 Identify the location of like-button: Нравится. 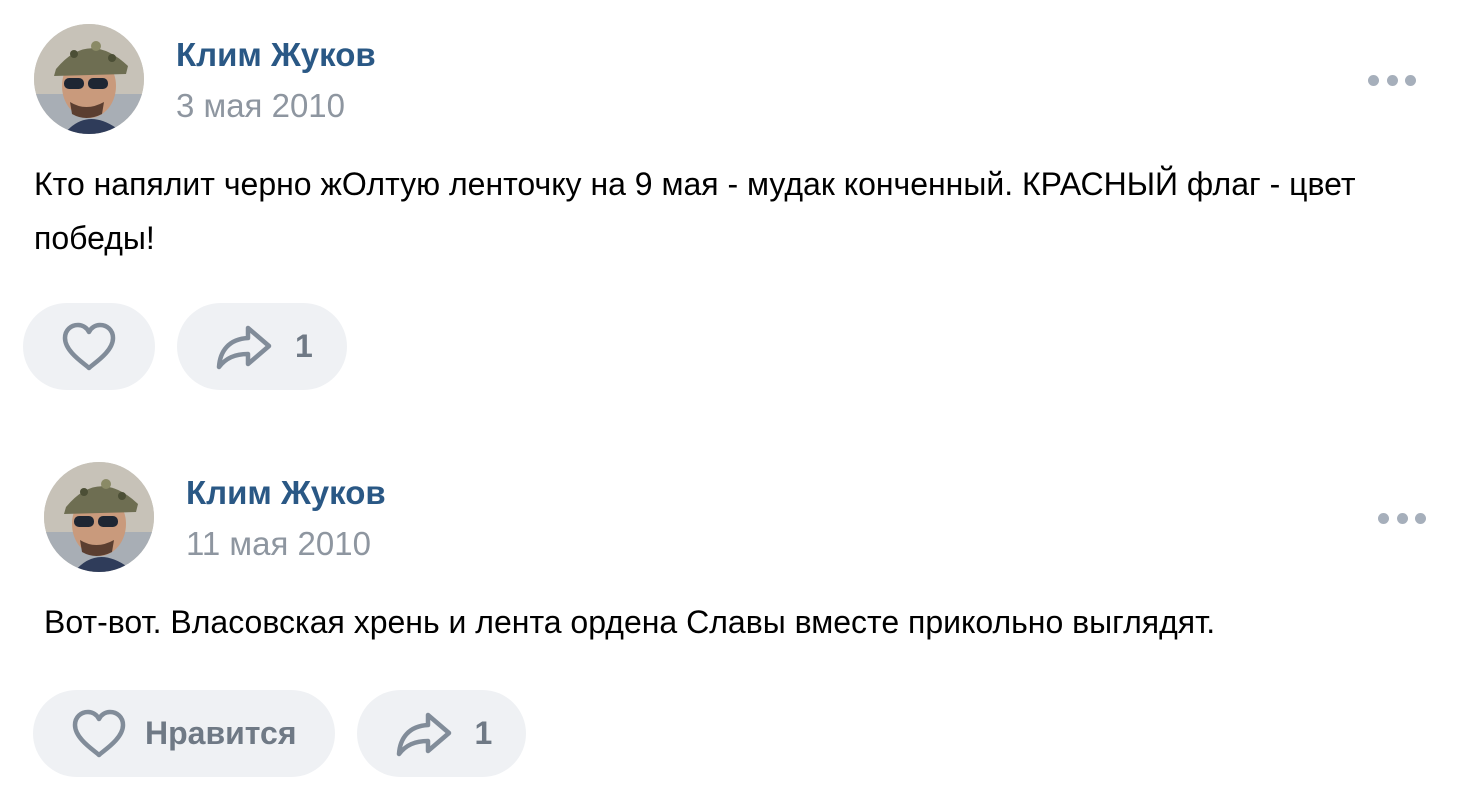
(184, 733).